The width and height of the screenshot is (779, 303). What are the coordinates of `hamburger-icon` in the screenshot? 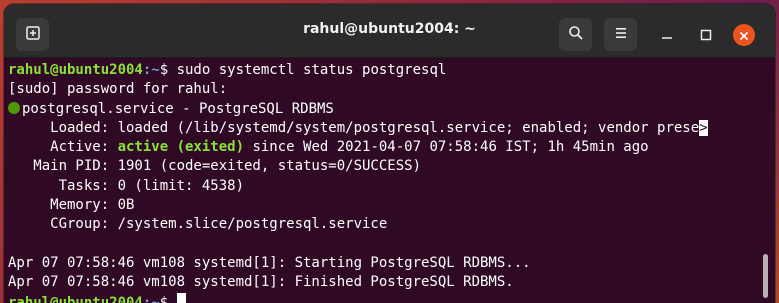 It's located at (621, 34).